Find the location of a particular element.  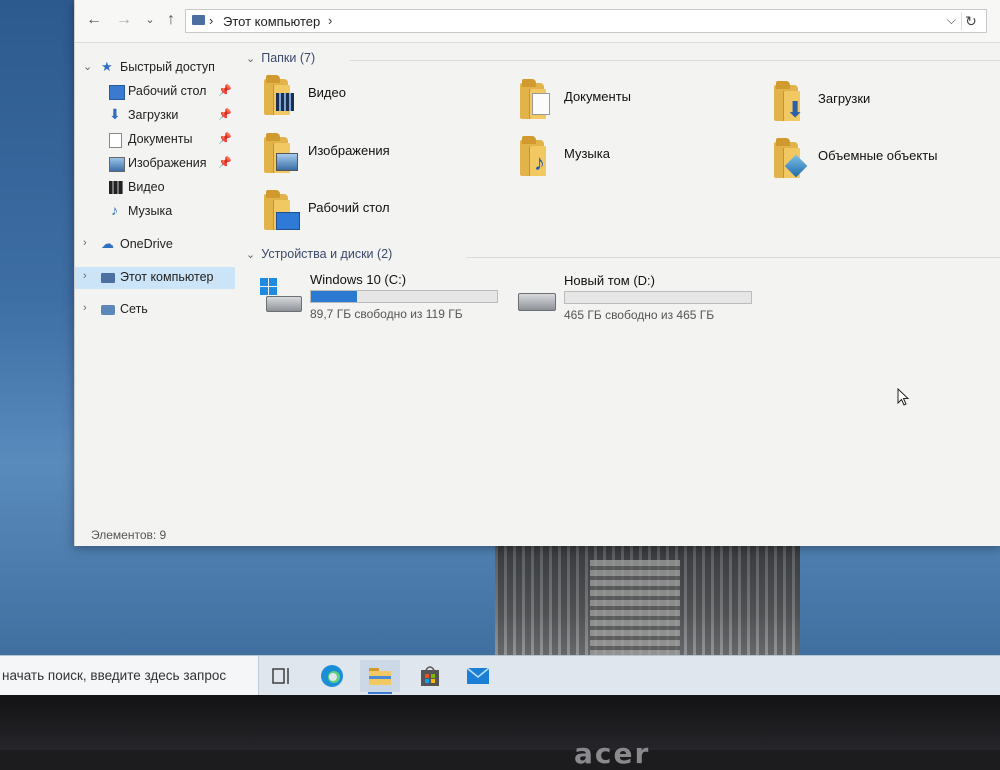

sidebar-item-videos: Видео is located at coordinates (155, 188).